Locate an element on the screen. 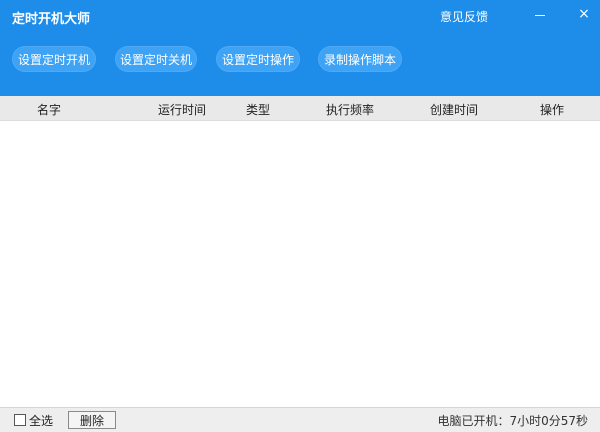 The height and width of the screenshot is (432, 600). uptime-status: 电脑已开机：7小时0分57秒 is located at coordinates (512, 421).